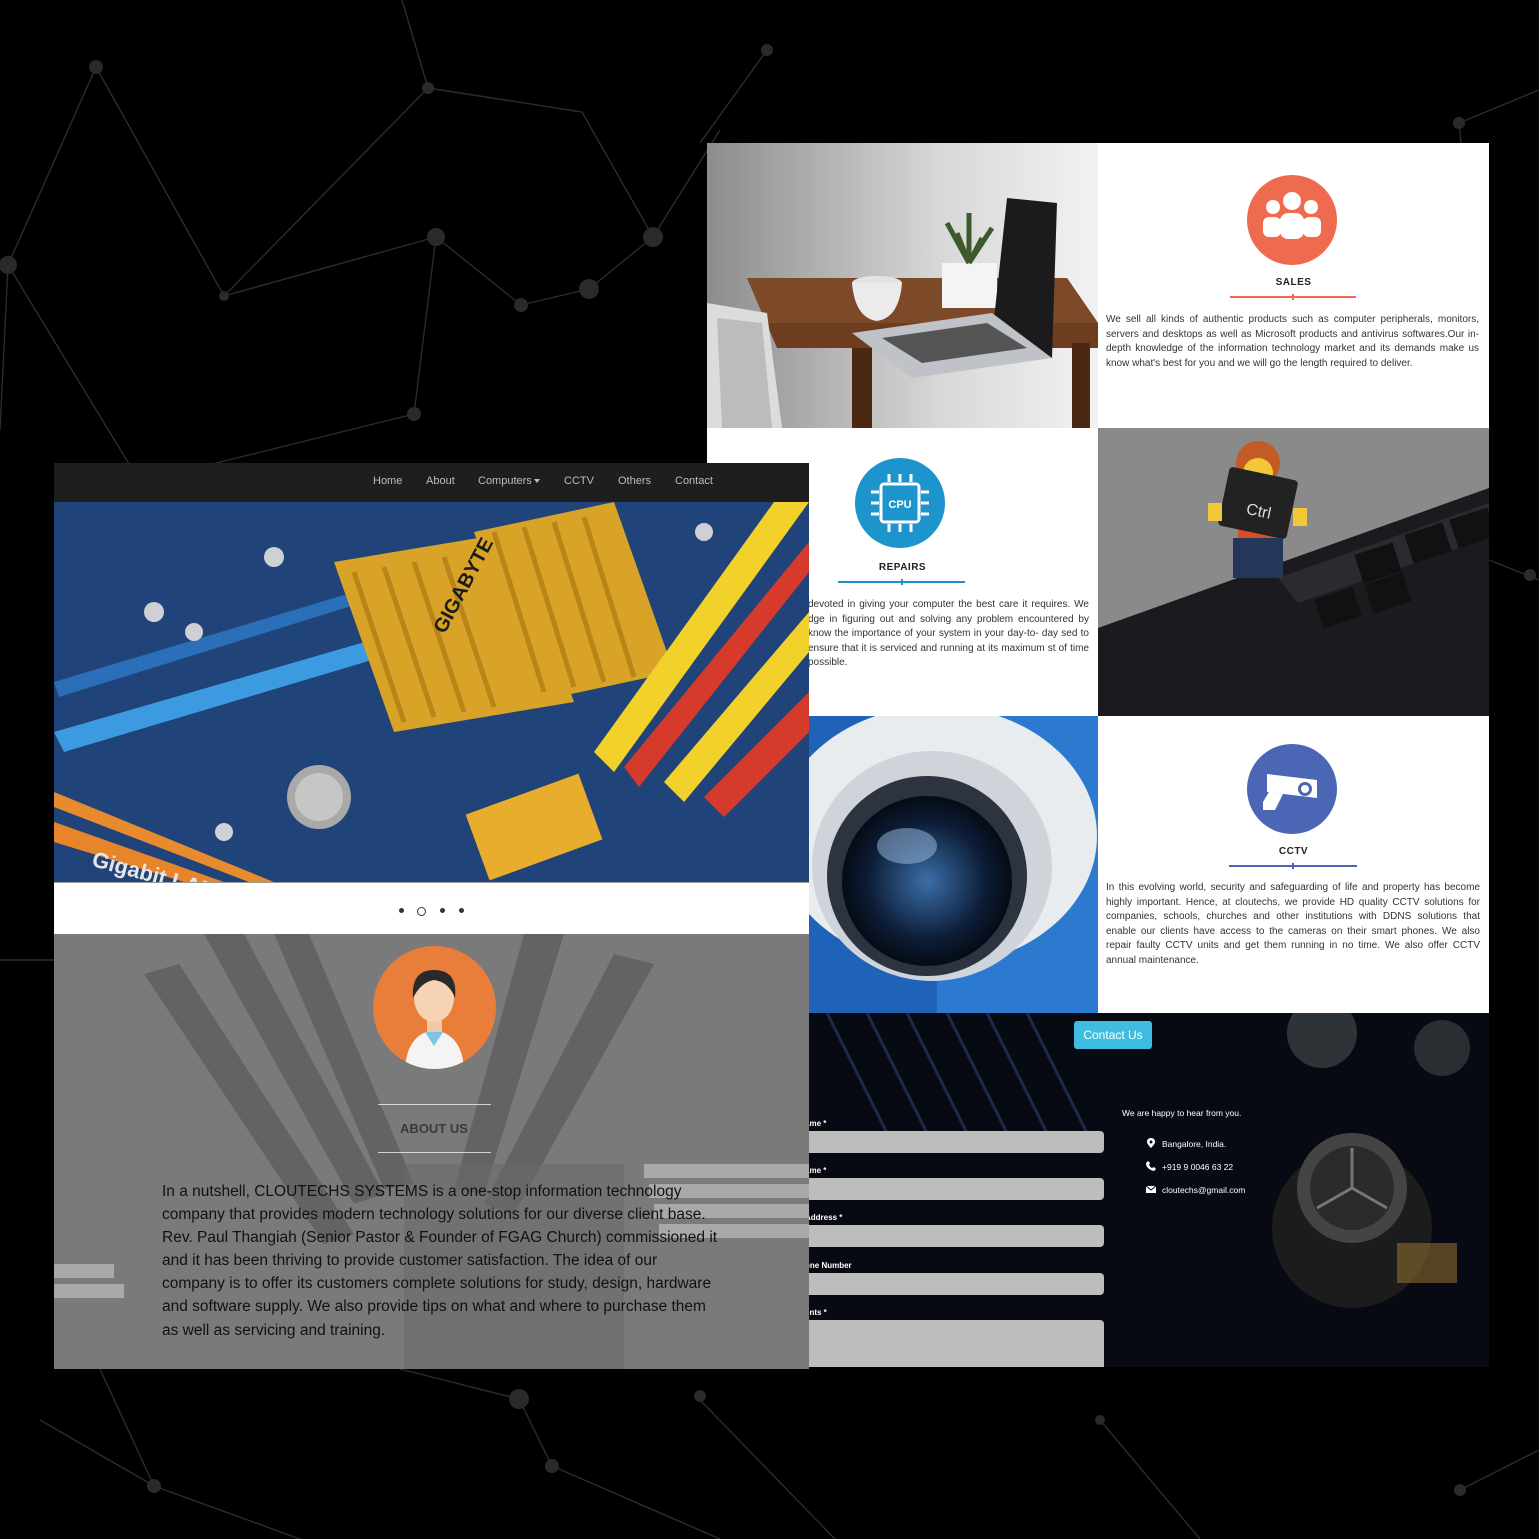  Describe the element at coordinates (1151, 1189) in the screenshot. I see `envelope-icon` at that location.